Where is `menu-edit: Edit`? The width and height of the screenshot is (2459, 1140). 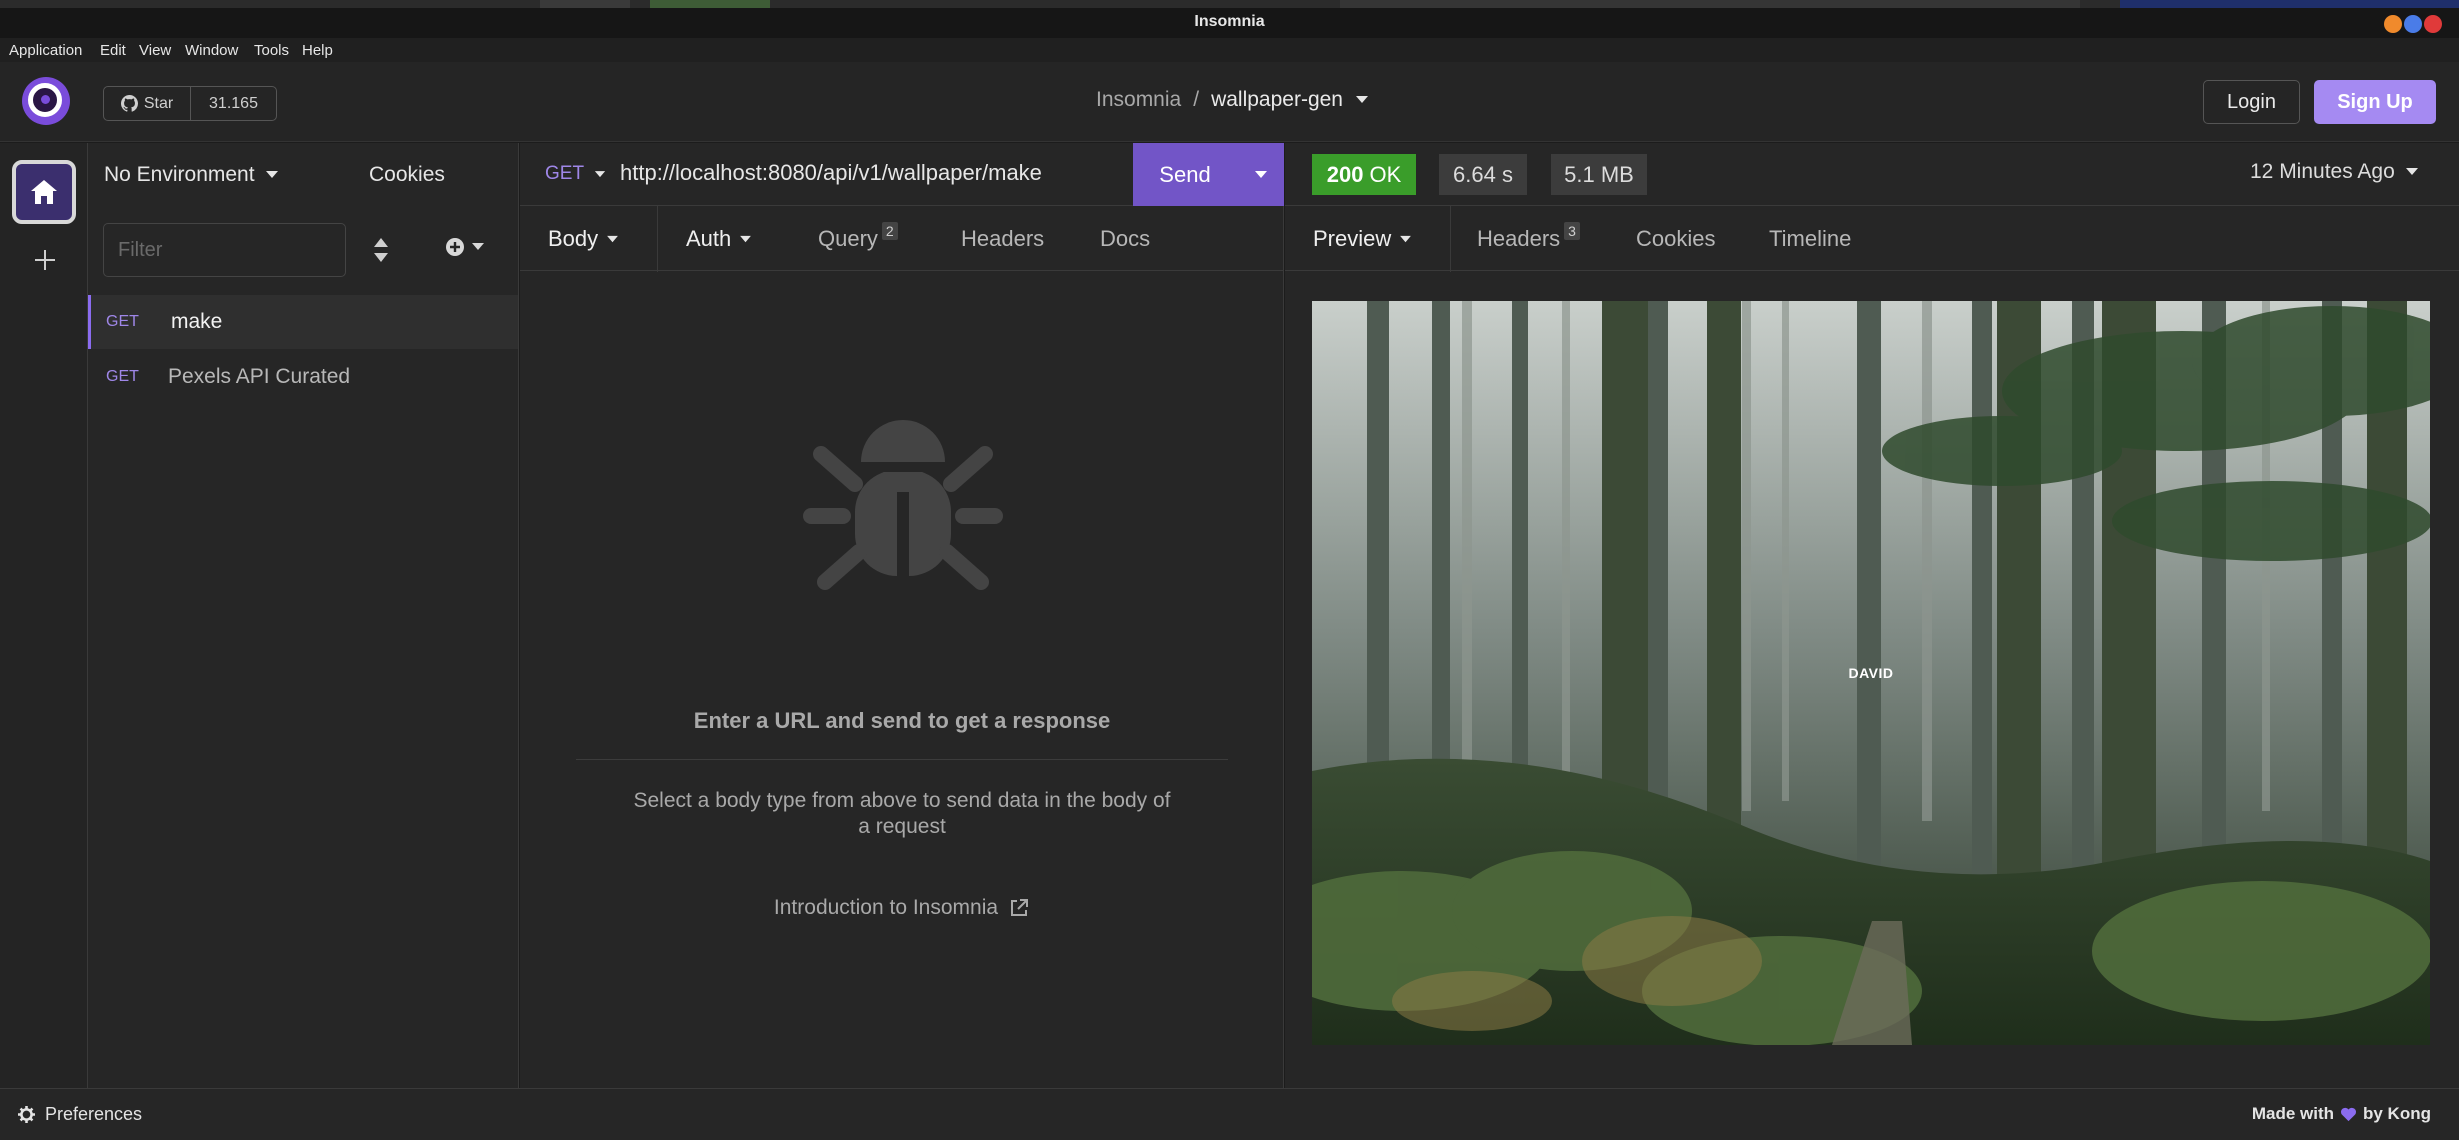
menu-edit: Edit is located at coordinates (113, 50).